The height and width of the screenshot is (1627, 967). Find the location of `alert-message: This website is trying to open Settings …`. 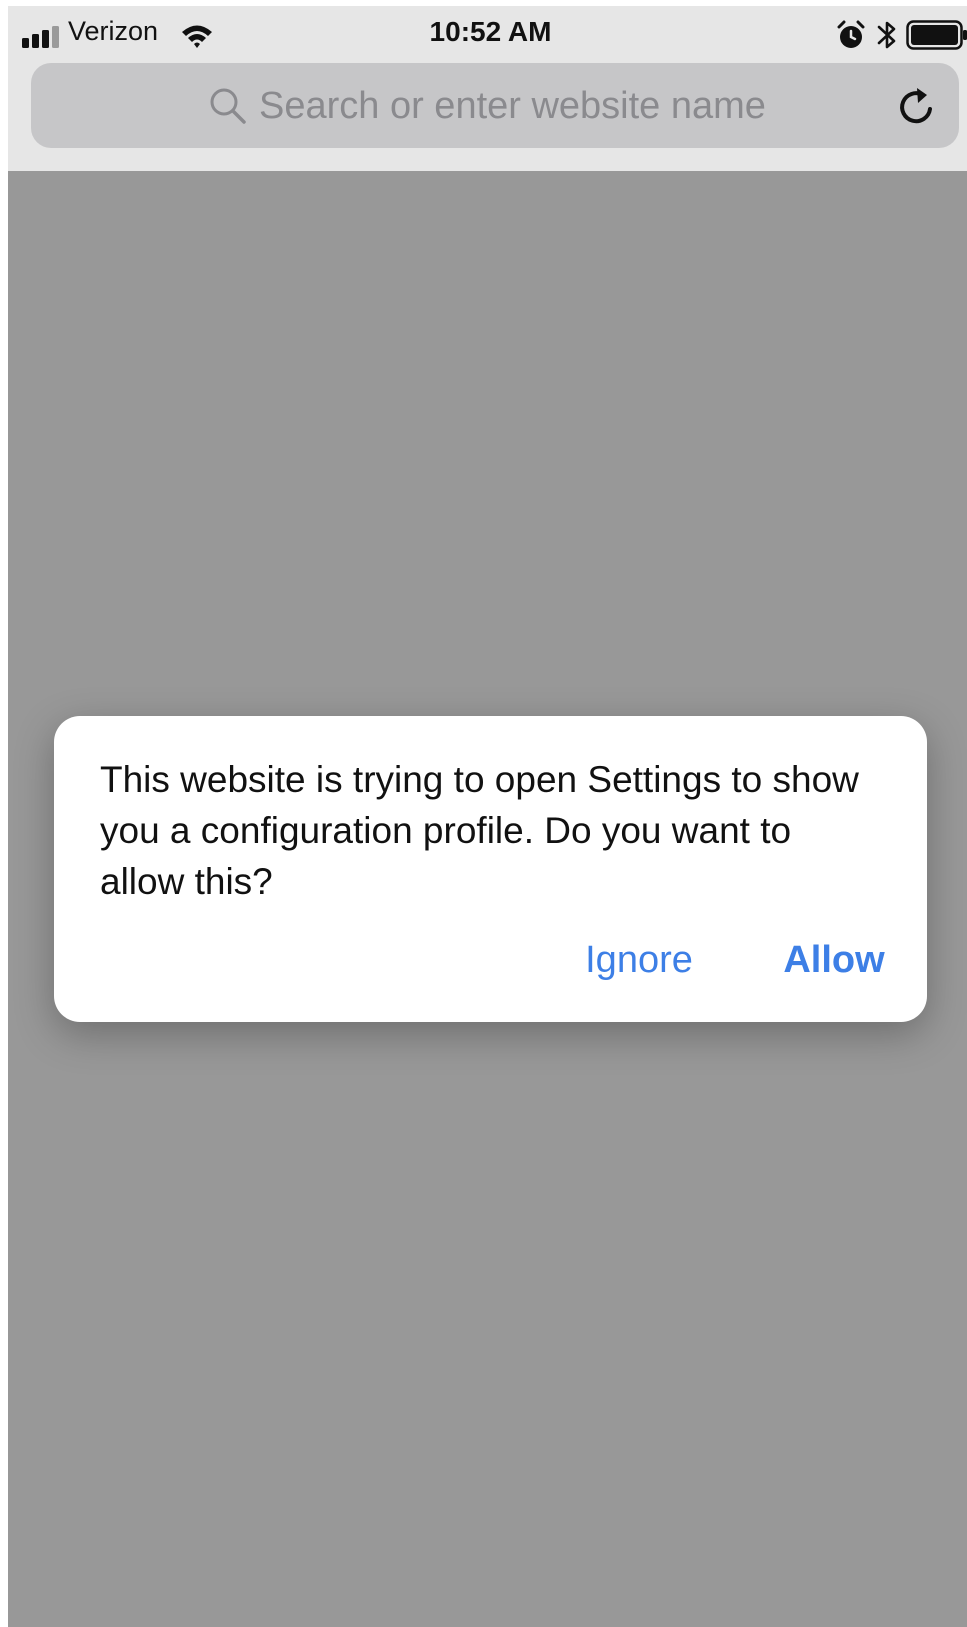

alert-message: This website is trying to open Settings … is located at coordinates (479, 830).